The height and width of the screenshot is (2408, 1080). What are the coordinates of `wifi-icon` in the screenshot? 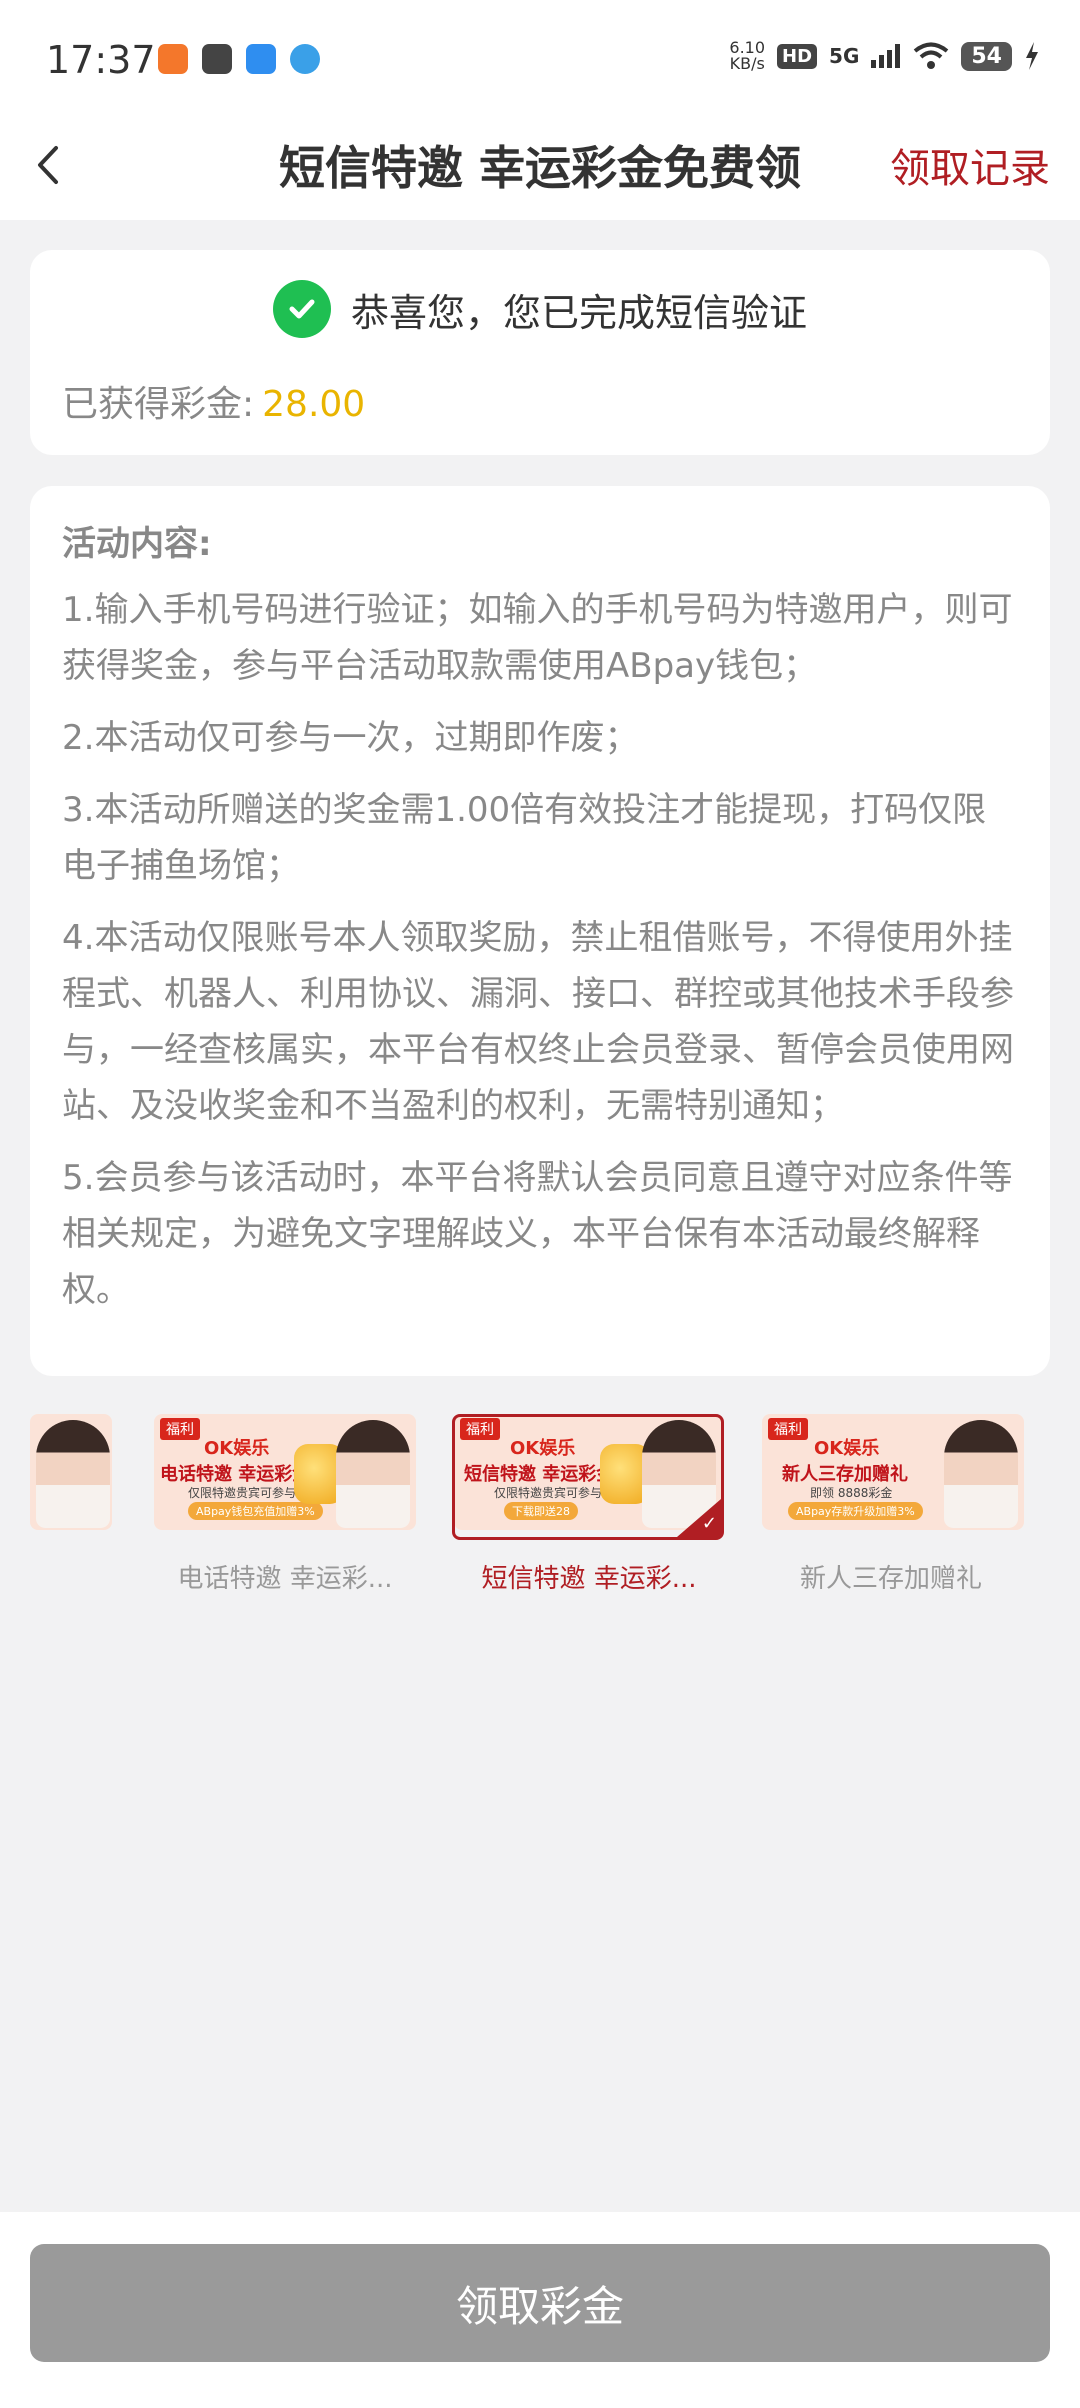 It's located at (931, 55).